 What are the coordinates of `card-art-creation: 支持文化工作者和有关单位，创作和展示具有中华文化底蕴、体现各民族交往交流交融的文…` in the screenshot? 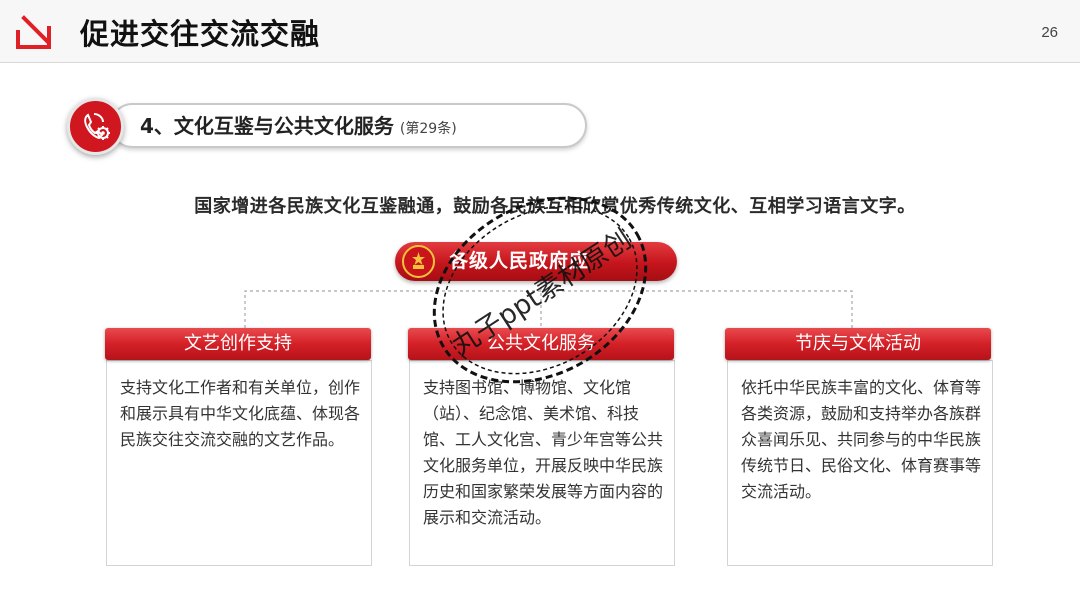 It's located at (239, 463).